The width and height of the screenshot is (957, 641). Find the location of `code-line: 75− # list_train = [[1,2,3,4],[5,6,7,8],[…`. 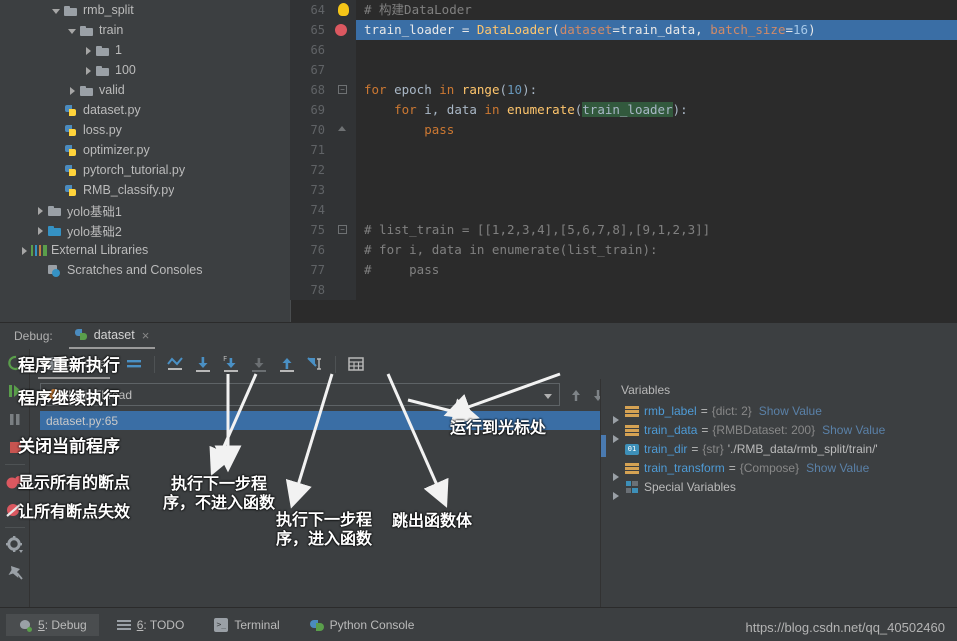

code-line: 75− # list_train = [[1,2,3,4],[5,6,7,8],[… is located at coordinates (623, 230).